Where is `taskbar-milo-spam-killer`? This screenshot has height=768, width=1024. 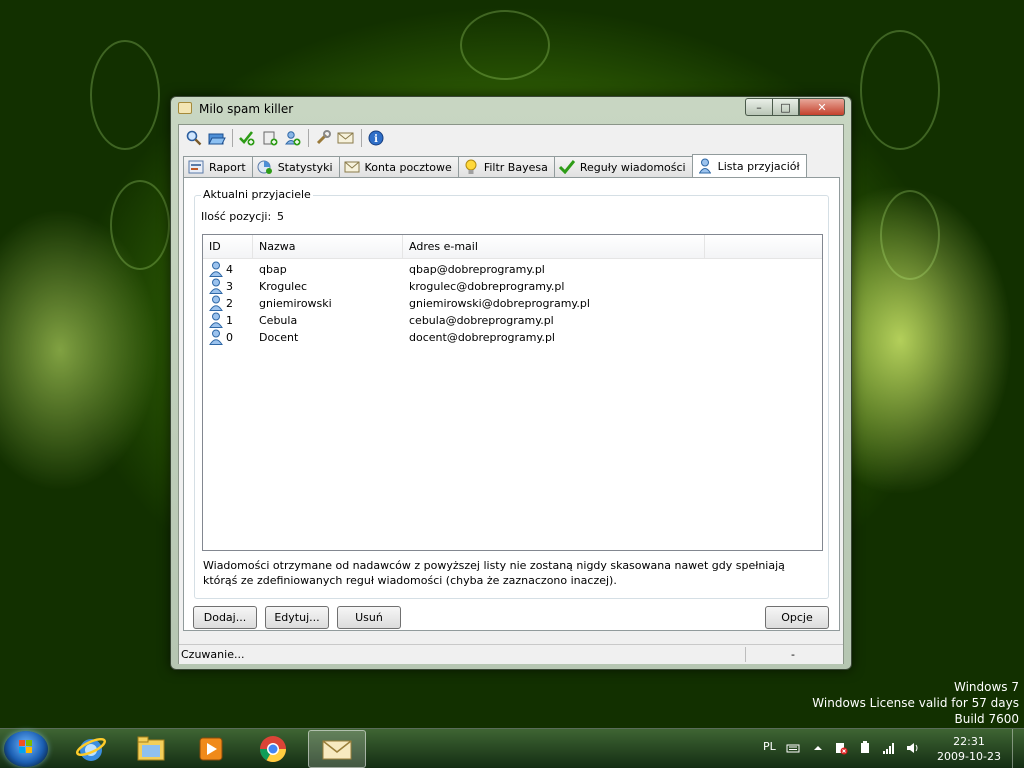 taskbar-milo-spam-killer is located at coordinates (337, 749).